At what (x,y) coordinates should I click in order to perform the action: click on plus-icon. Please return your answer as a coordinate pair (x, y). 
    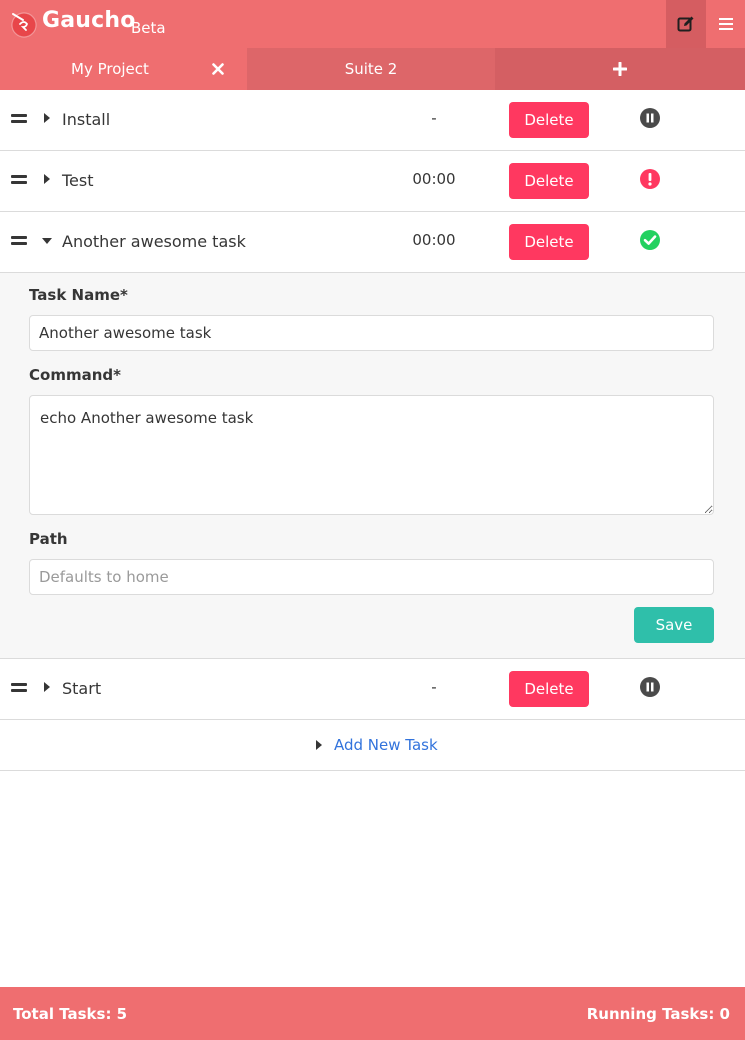
    Looking at the image, I should click on (620, 69).